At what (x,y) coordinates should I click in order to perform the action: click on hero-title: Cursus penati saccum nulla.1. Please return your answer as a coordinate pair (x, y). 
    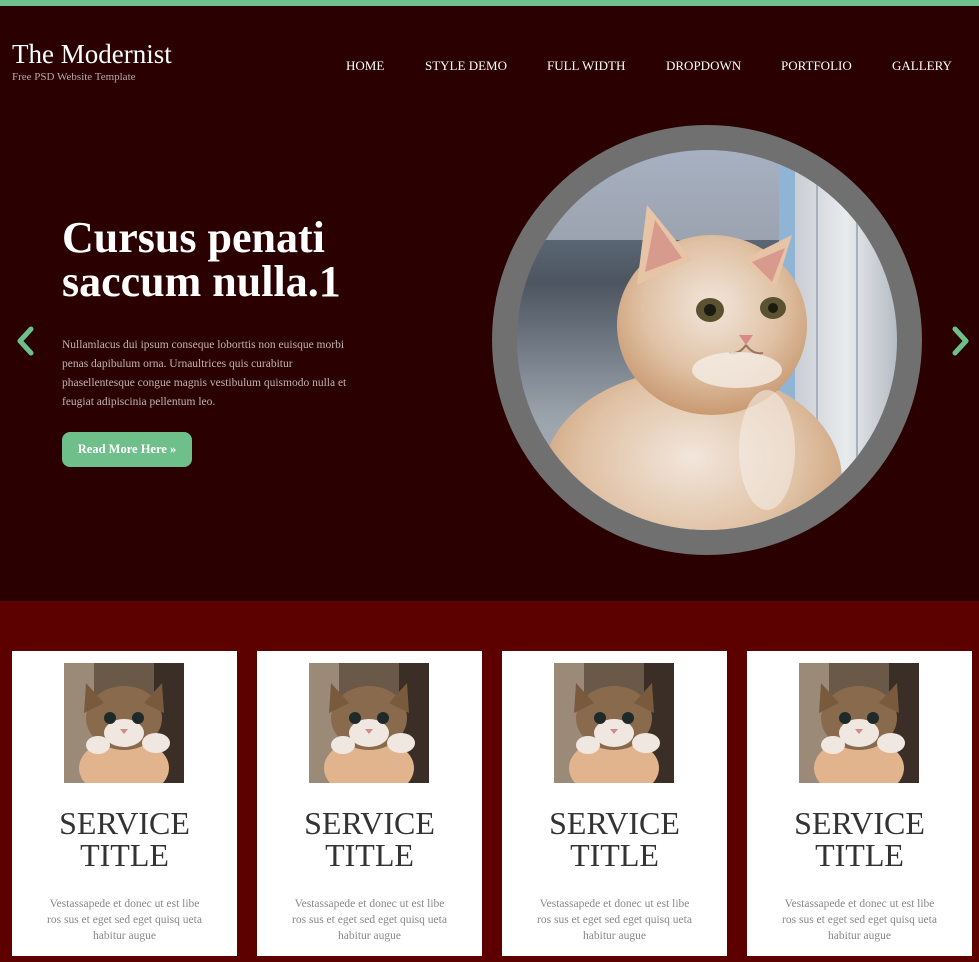
    Looking at the image, I should click on (201, 259).